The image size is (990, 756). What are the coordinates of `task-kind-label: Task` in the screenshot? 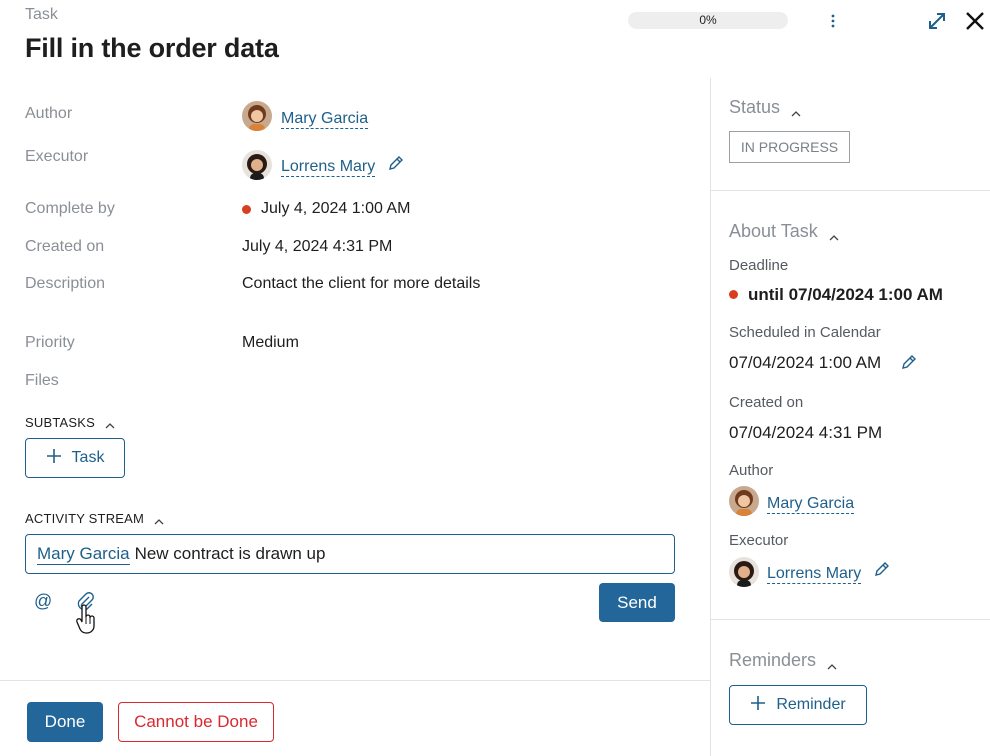 It's located at (41, 14).